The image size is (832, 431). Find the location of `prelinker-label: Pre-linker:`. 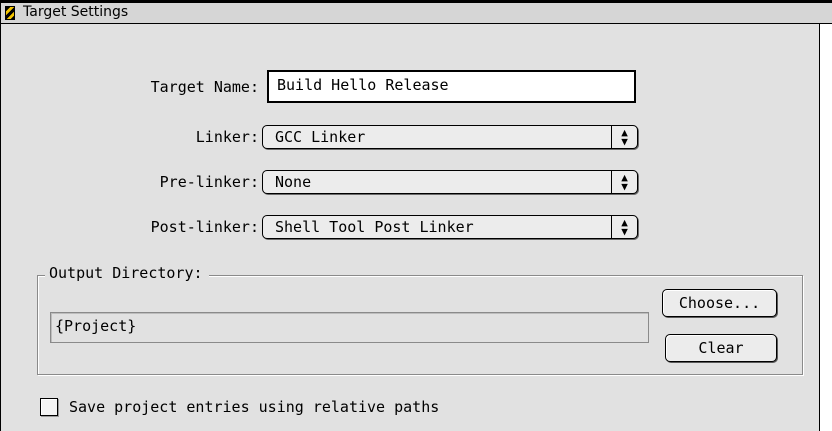

prelinker-label: Pre-linker: is located at coordinates (209, 182).